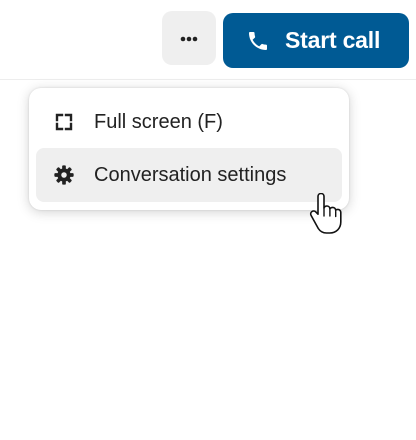 The width and height of the screenshot is (416, 440). Describe the element at coordinates (158, 121) in the screenshot. I see `menu-item-label: Full screen (F)` at that location.